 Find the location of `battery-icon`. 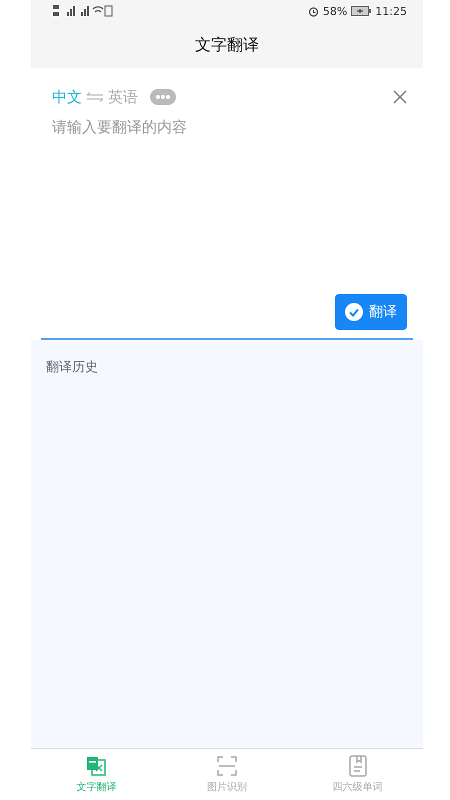

battery-icon is located at coordinates (361, 11).